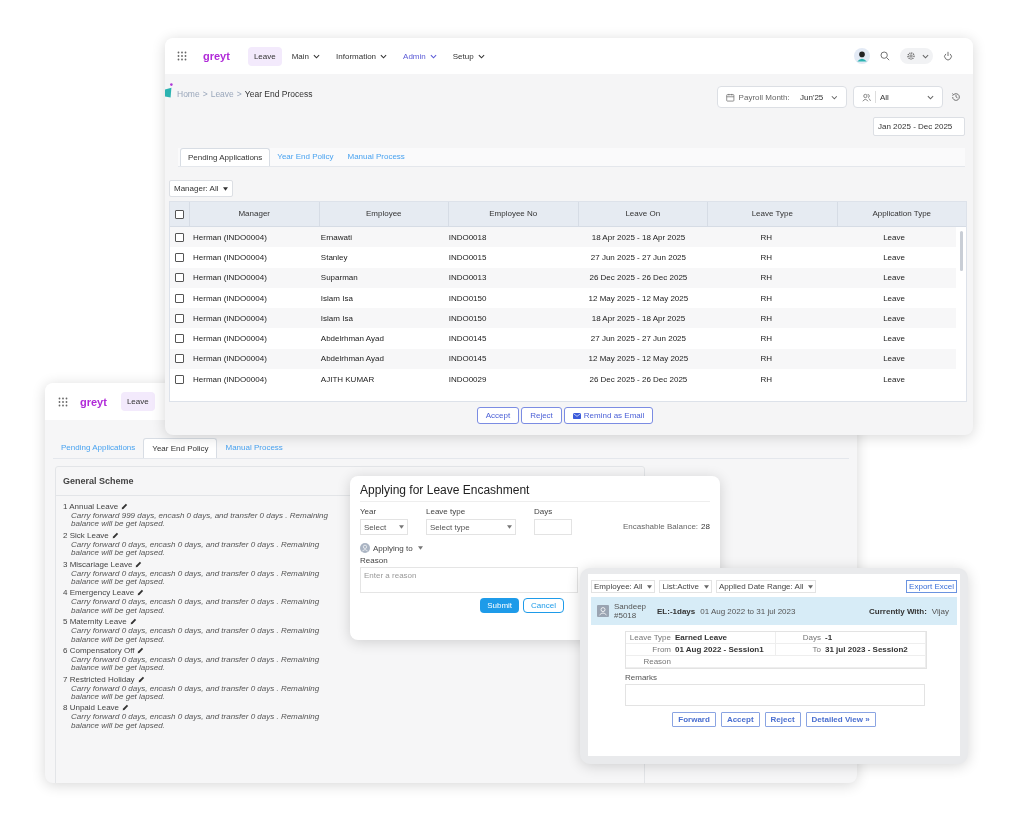  Describe the element at coordinates (535, 489) in the screenshot. I see `dialog-title: Applying for Leave Encashment` at that location.